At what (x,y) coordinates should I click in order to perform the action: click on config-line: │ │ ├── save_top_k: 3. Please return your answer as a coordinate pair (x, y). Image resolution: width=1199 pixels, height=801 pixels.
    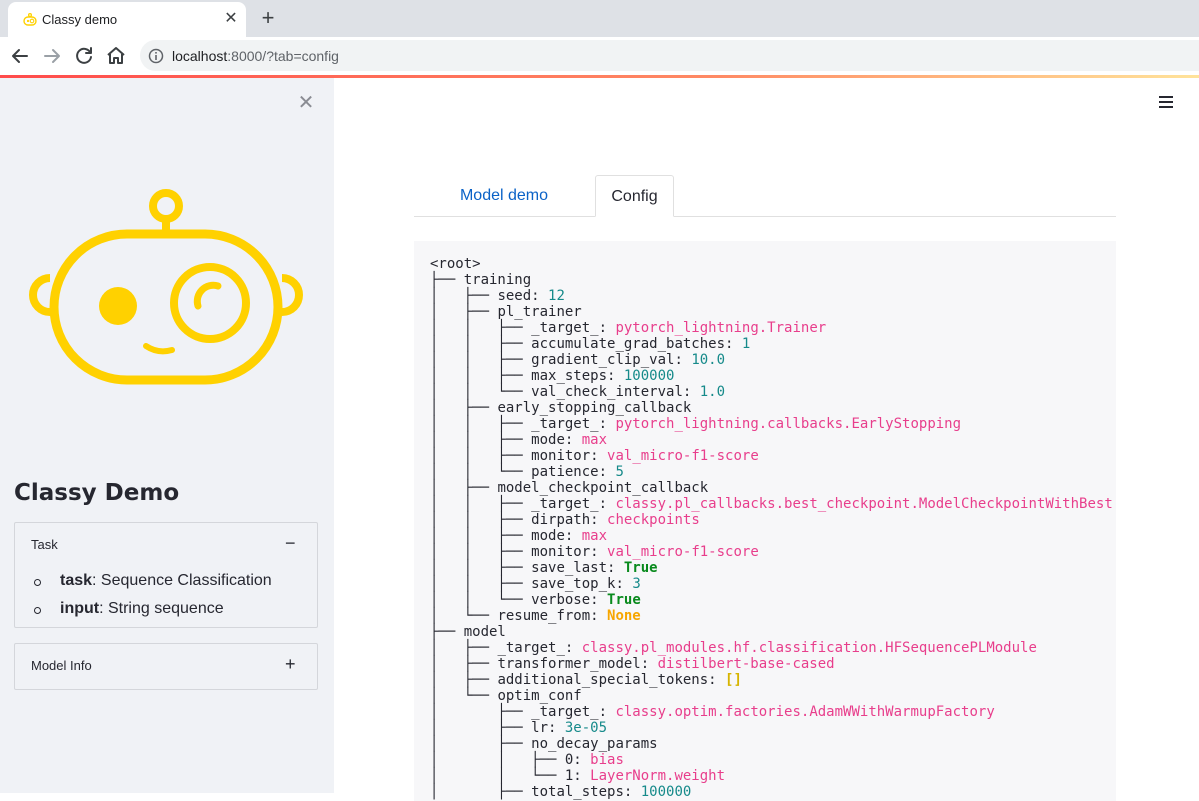
    Looking at the image, I should click on (771, 584).